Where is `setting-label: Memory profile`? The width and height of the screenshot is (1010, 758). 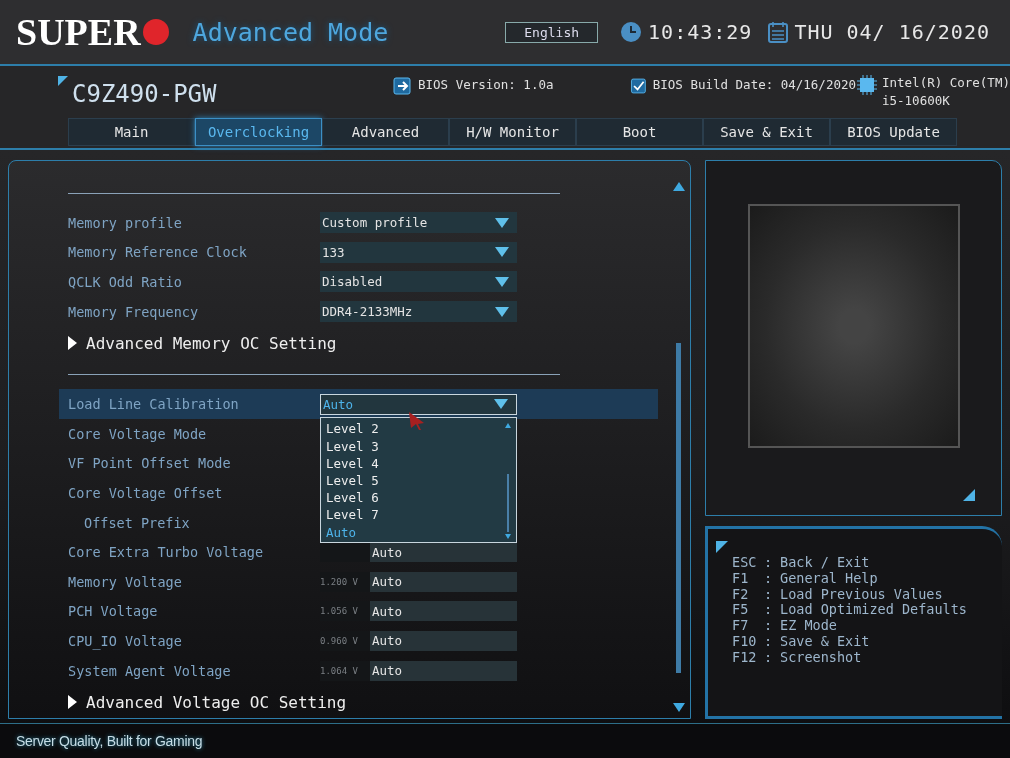
setting-label: Memory profile is located at coordinates (125, 222).